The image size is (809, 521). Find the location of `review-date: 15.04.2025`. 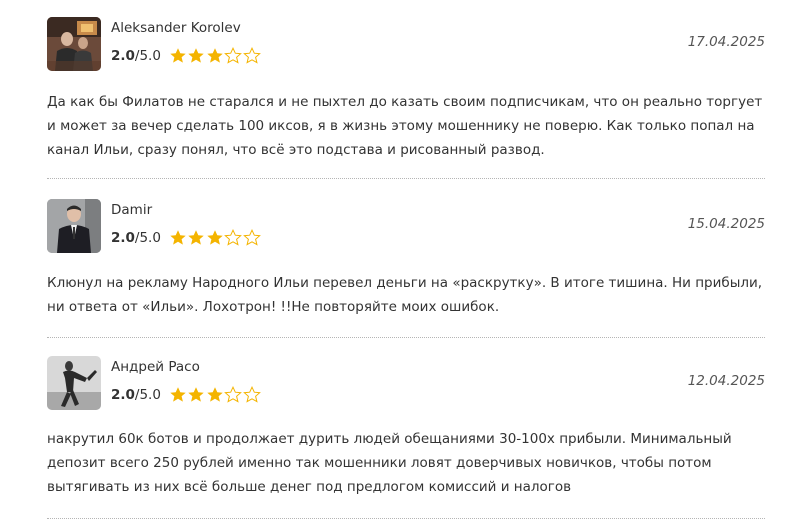

review-date: 15.04.2025 is located at coordinates (726, 224).